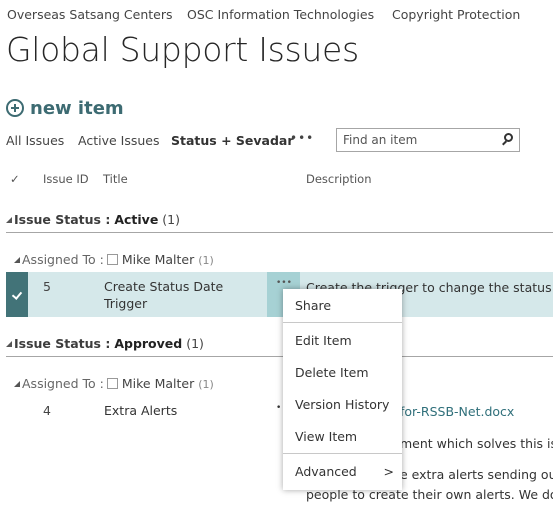  What do you see at coordinates (332, 372) in the screenshot?
I see `menu-item-delete-item: Delete Item` at bounding box center [332, 372].